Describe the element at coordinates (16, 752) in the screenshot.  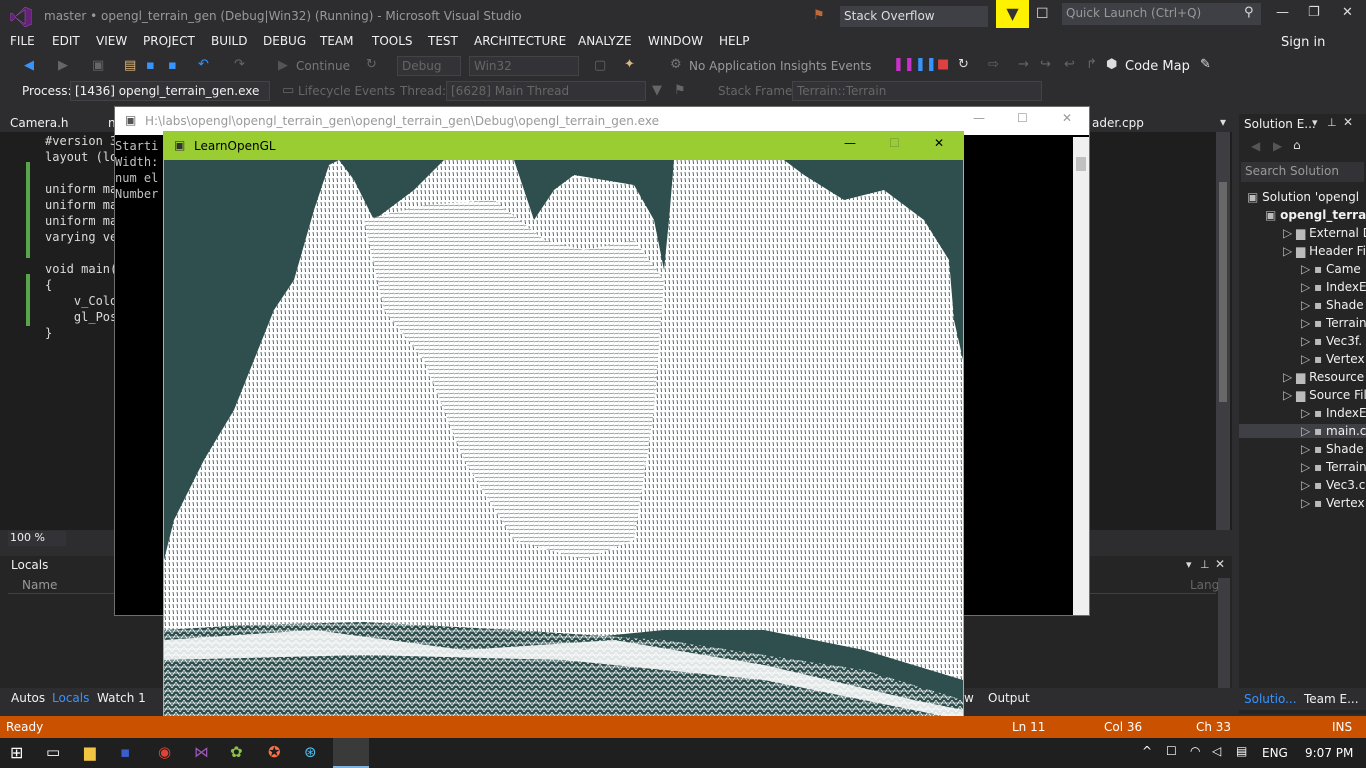
I see `start-icon: ⊞` at that location.